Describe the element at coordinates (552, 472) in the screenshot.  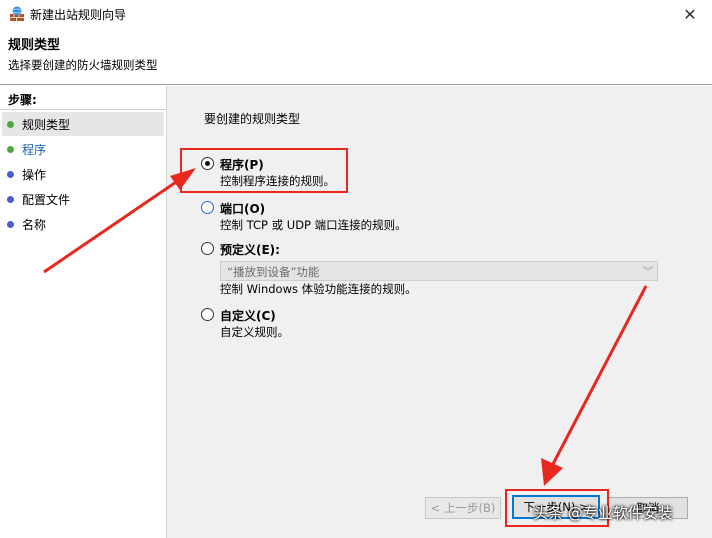
I see `arrow-to-next-head` at that location.